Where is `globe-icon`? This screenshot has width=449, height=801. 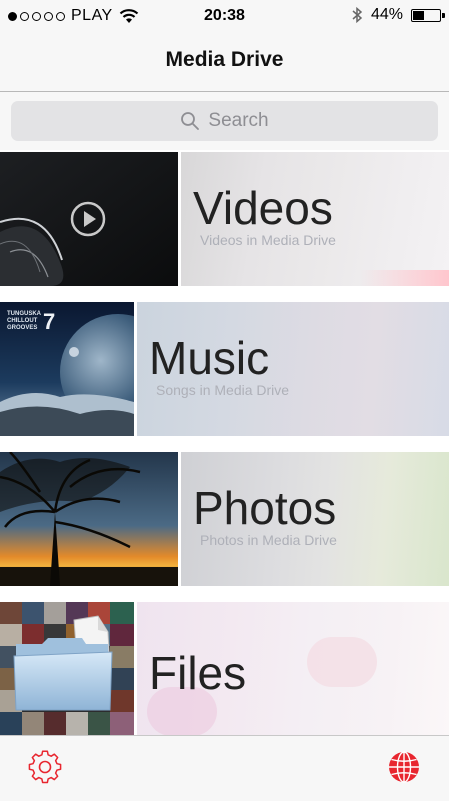
globe-icon is located at coordinates (404, 767).